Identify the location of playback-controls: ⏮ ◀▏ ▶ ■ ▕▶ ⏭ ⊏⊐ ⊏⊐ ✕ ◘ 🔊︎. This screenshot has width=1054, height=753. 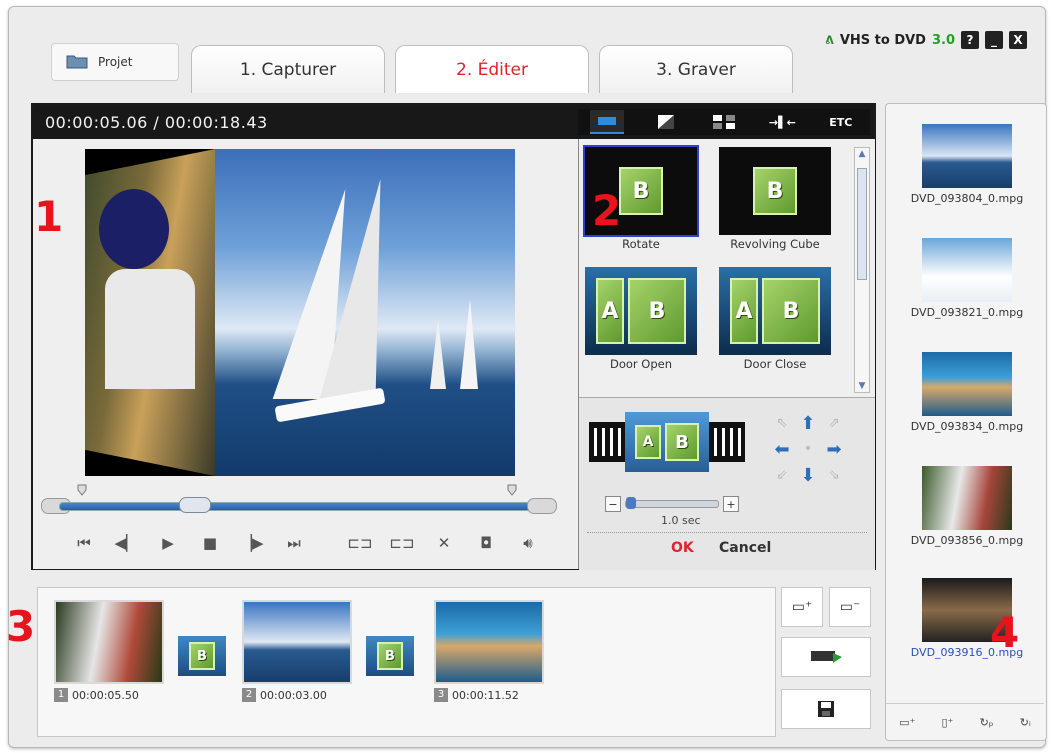
(308, 543).